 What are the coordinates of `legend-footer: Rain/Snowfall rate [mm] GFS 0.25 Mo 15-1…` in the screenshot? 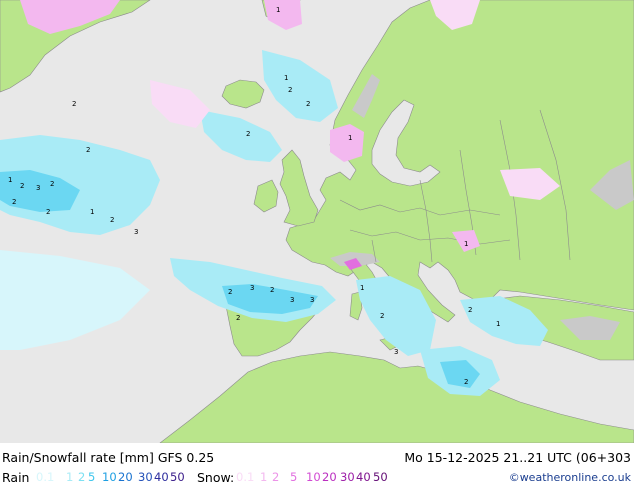 It's located at (317, 466).